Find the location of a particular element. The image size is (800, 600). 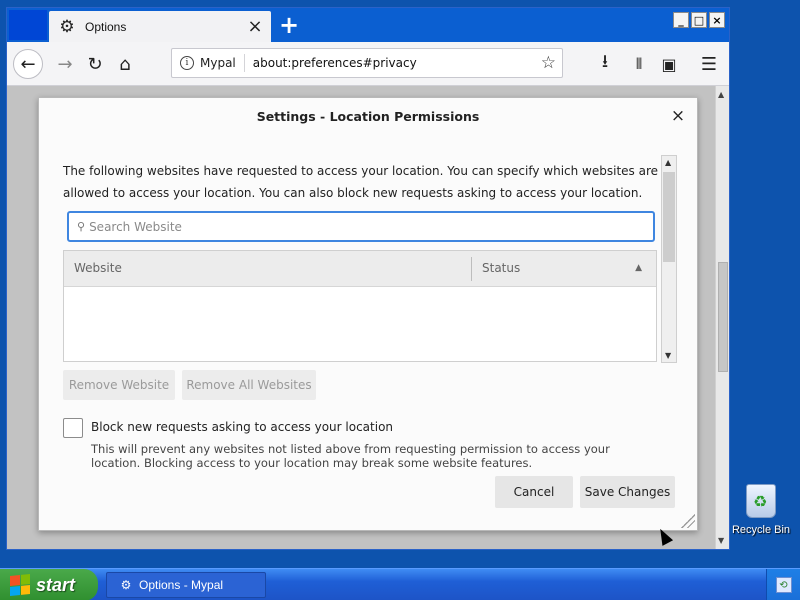

dialog-scroll-thumb is located at coordinates (669, 217).